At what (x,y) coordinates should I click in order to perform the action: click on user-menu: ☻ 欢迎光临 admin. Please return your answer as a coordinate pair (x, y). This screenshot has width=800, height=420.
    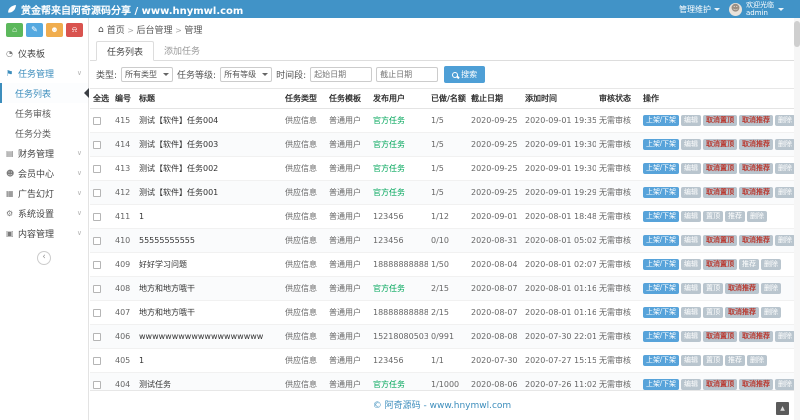
    Looking at the image, I should click on (756, 9).